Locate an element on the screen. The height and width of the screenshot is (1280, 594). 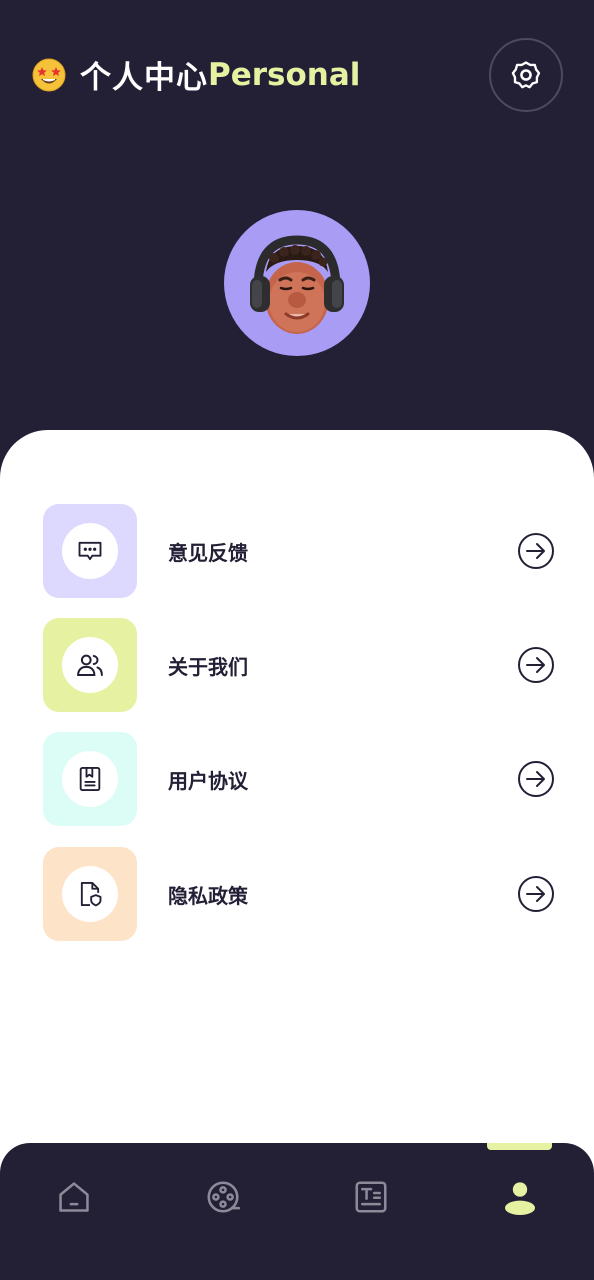
text-document-icon is located at coordinates (371, 1197).